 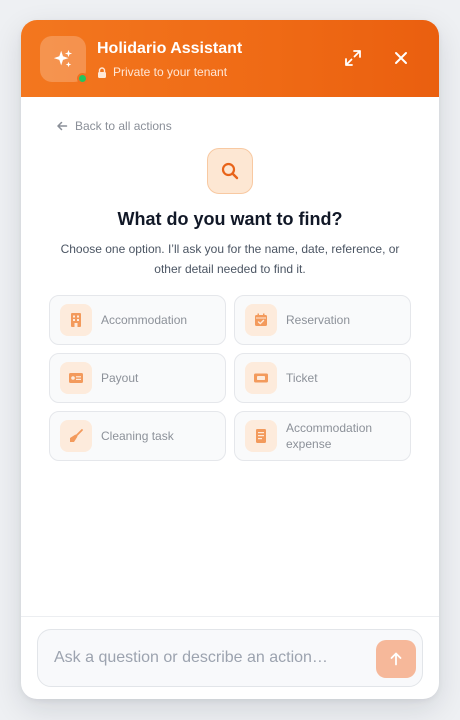 I want to click on page-heading: What do you want to find?, so click(x=230, y=219).